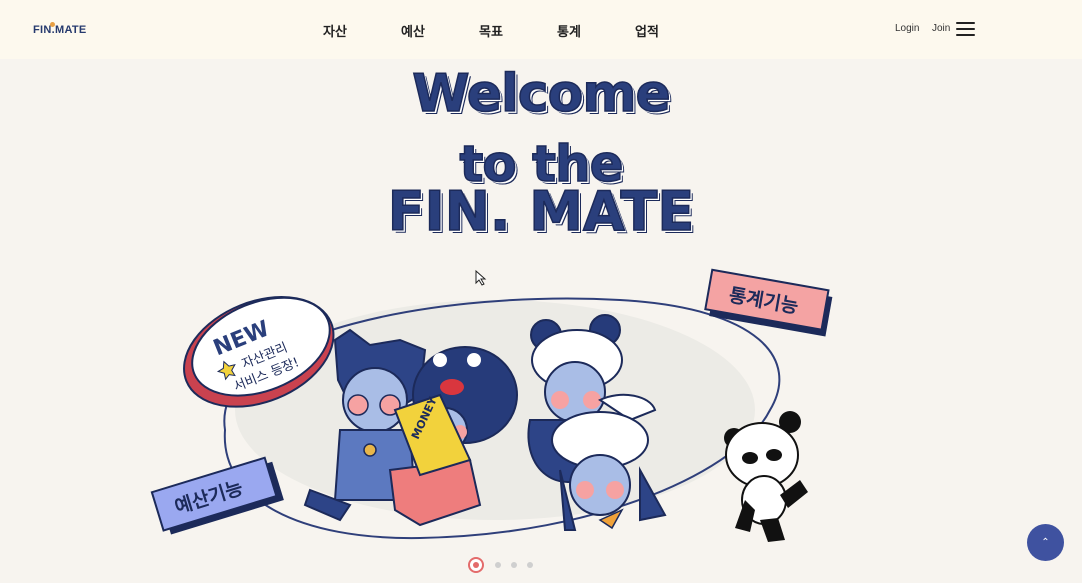 The height and width of the screenshot is (583, 1082). Describe the element at coordinates (481, 277) in the screenshot. I see `mouse-cursor-icon` at that location.